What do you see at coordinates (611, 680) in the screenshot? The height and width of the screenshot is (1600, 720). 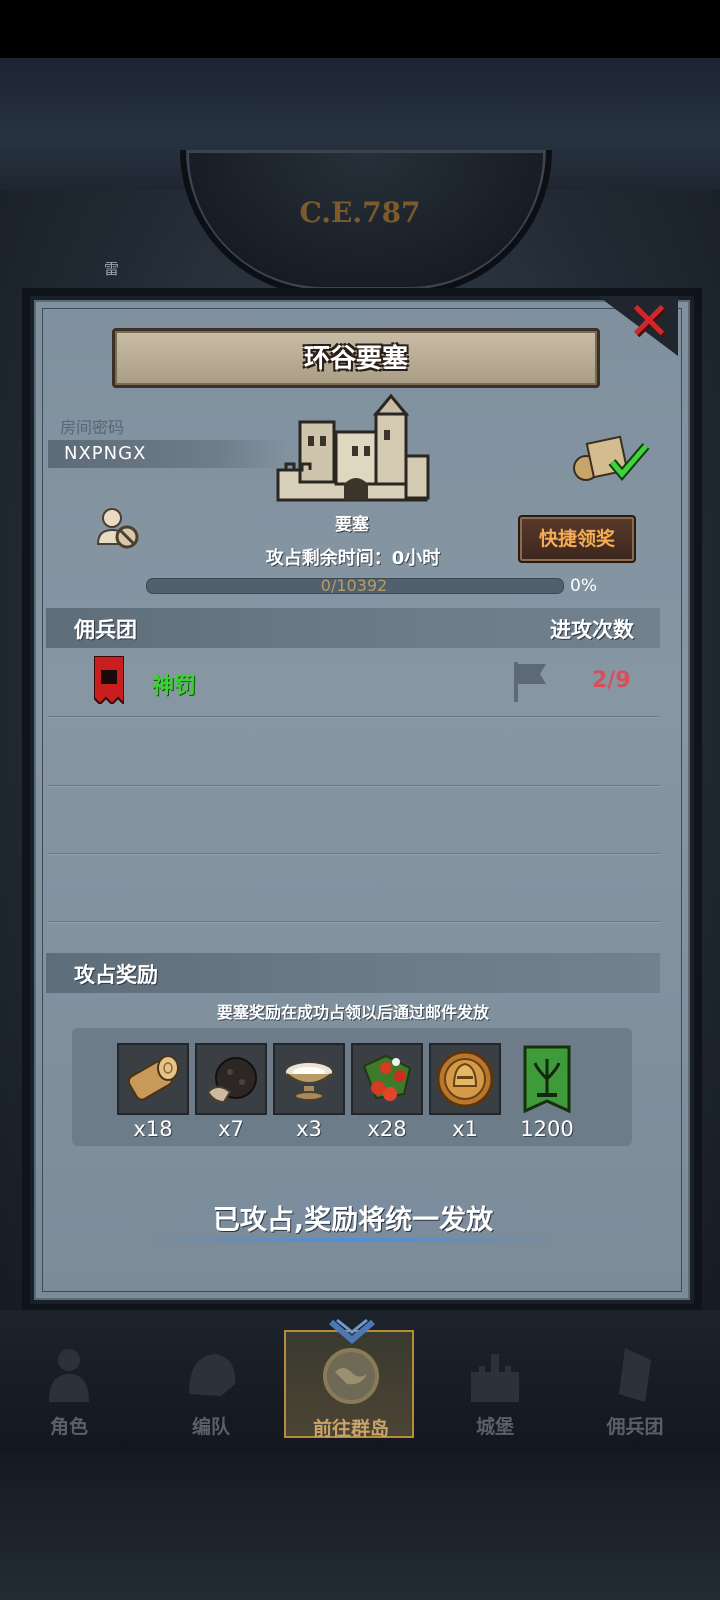 I see `attack-count: 2/9` at bounding box center [611, 680].